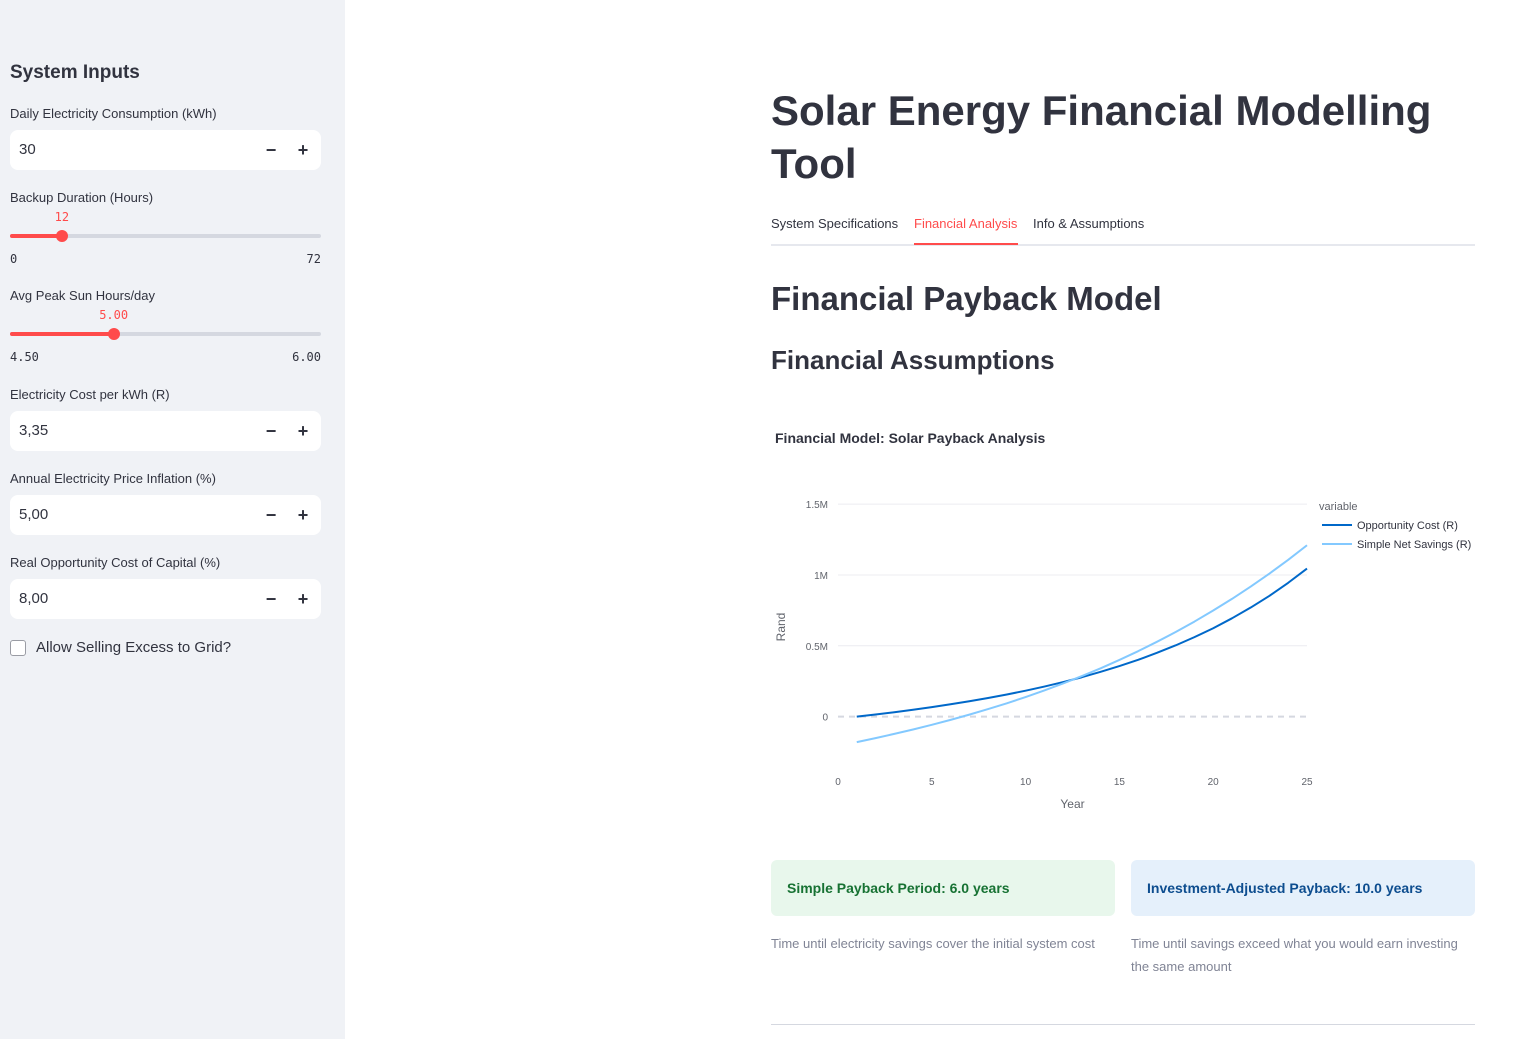  I want to click on simple-payback-metric: Simple Payback Period: 6.0 years, so click(943, 888).